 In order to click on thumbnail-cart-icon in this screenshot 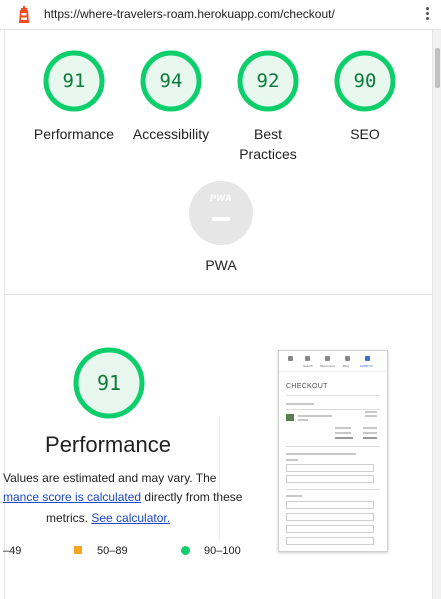, I will do `click(367, 358)`.